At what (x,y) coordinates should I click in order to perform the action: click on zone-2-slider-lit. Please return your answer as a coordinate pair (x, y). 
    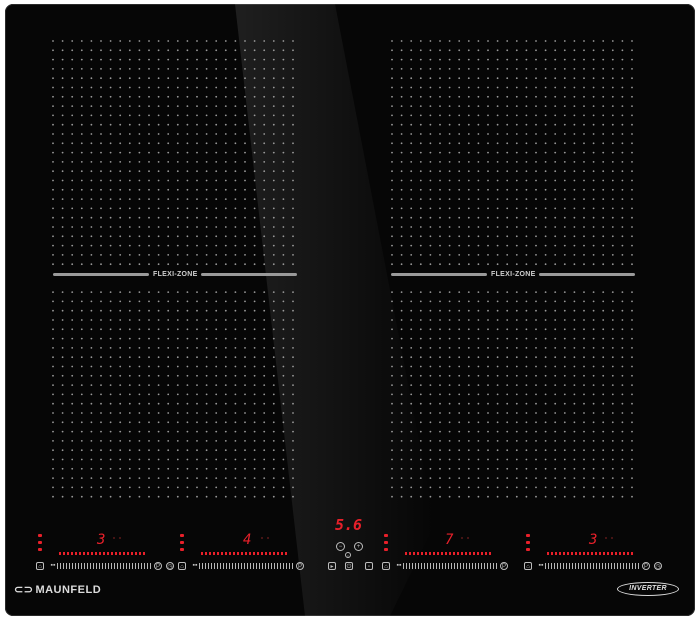
    Looking at the image, I should click on (246, 554).